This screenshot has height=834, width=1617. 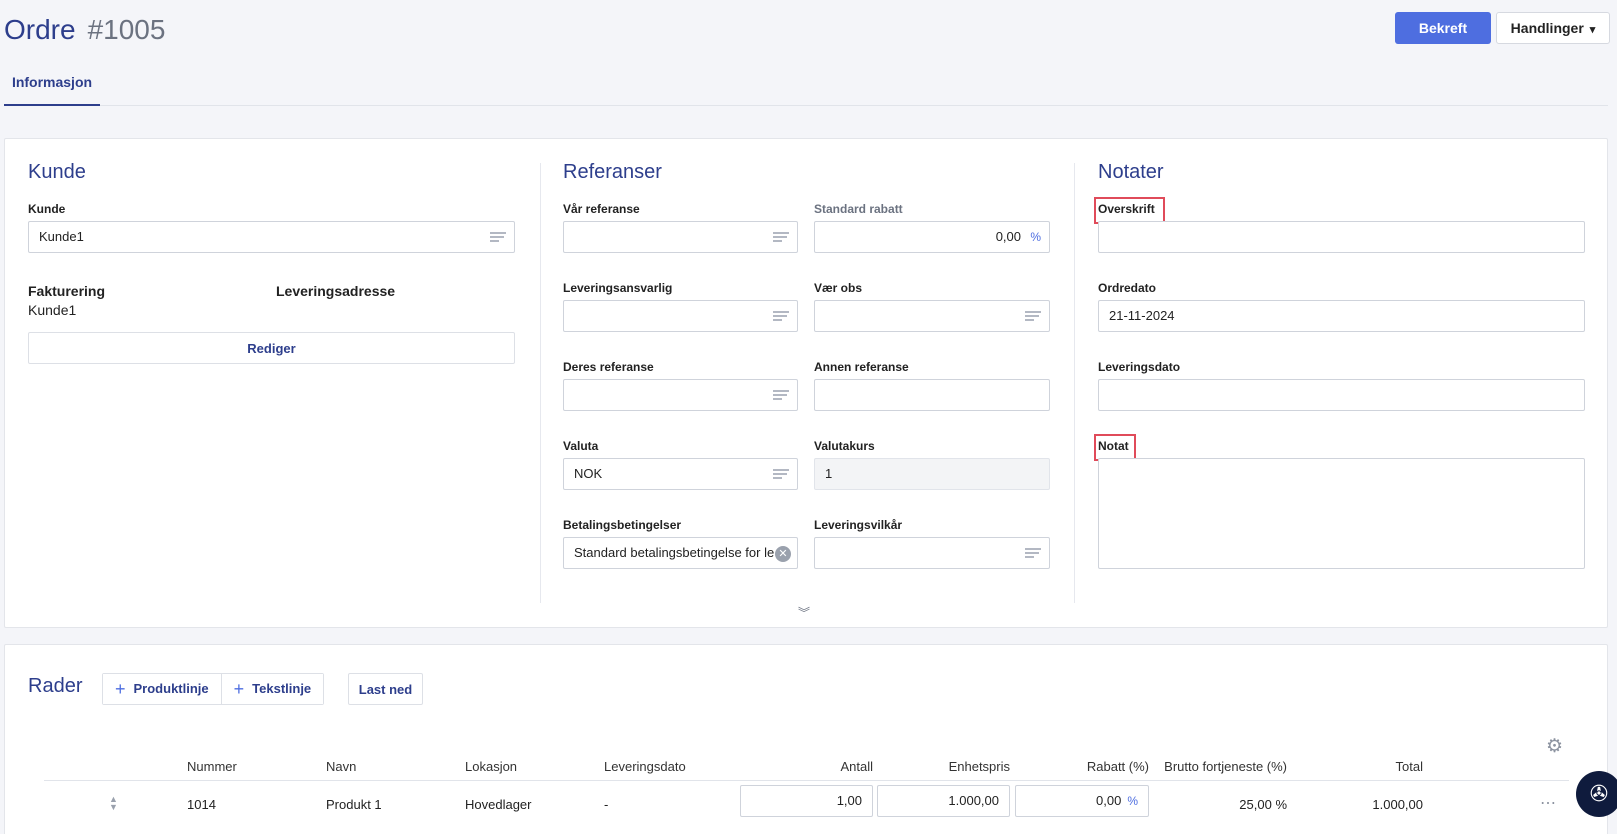 I want to click on tab-information: Informasjon, so click(x=52, y=87).